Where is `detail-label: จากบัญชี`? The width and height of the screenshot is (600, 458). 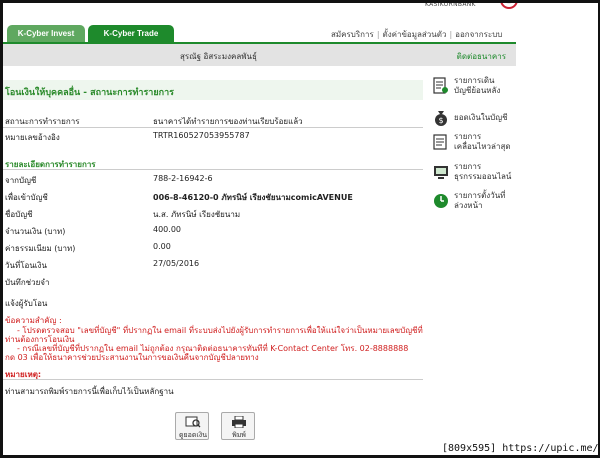 detail-label: จากบัญชี is located at coordinates (21, 180).